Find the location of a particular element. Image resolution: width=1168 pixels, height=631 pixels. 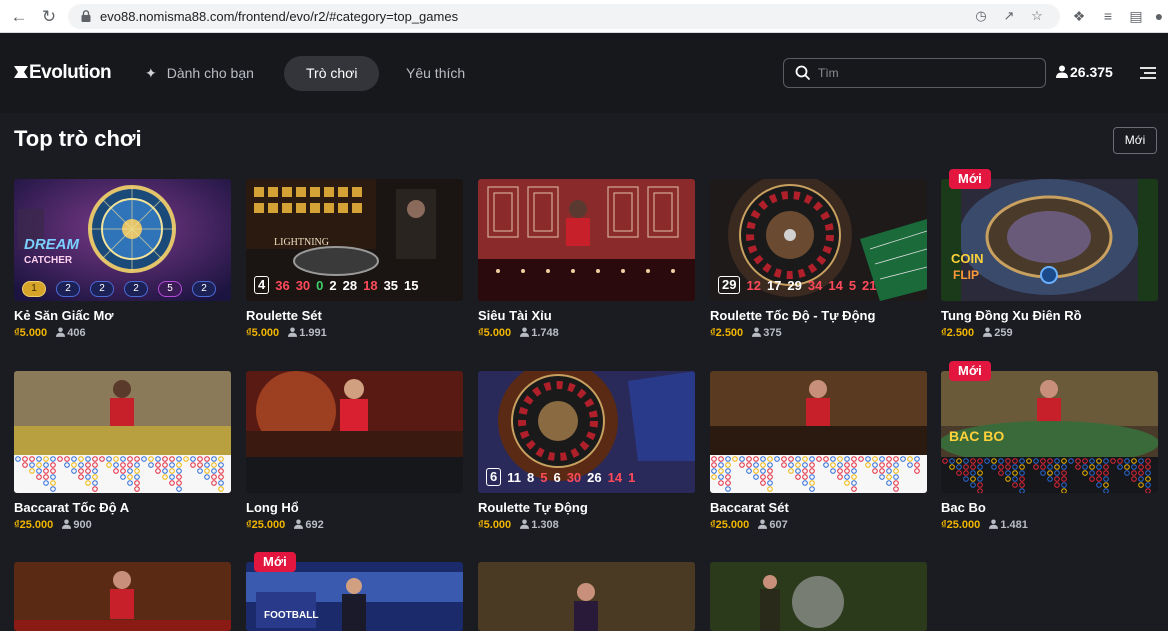

evolution-logo: Evolution is located at coordinates (63, 73).